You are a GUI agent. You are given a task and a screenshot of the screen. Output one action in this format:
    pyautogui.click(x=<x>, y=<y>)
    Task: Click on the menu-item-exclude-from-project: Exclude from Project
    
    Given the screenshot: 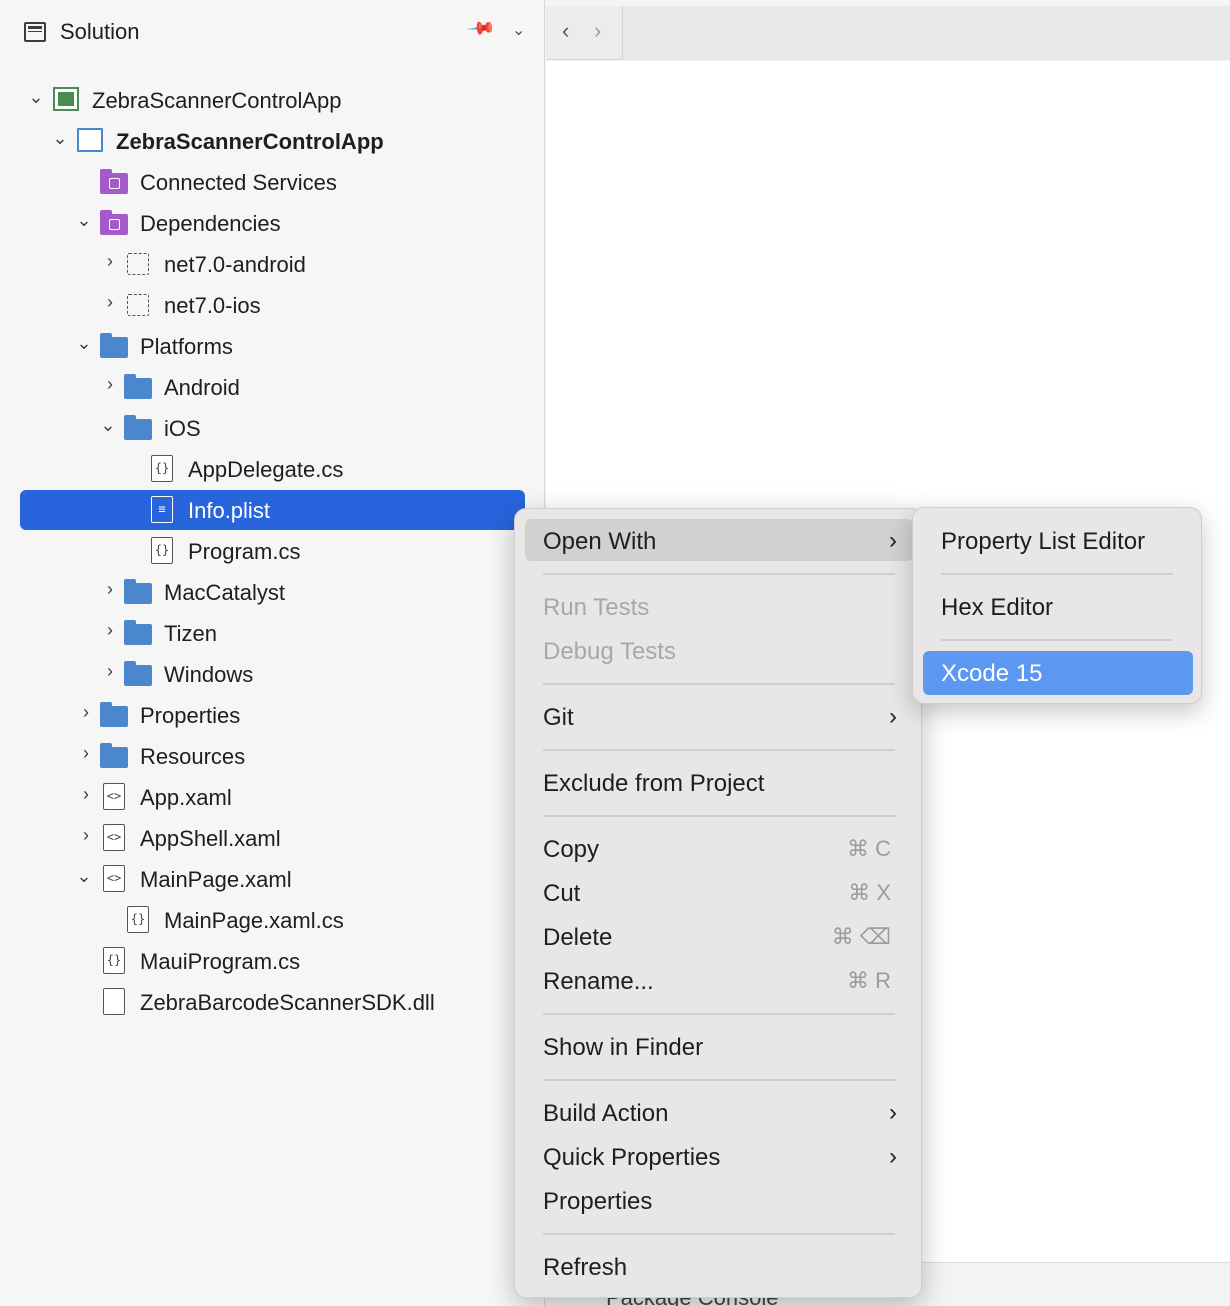 What is the action you would take?
    pyautogui.click(x=719, y=782)
    